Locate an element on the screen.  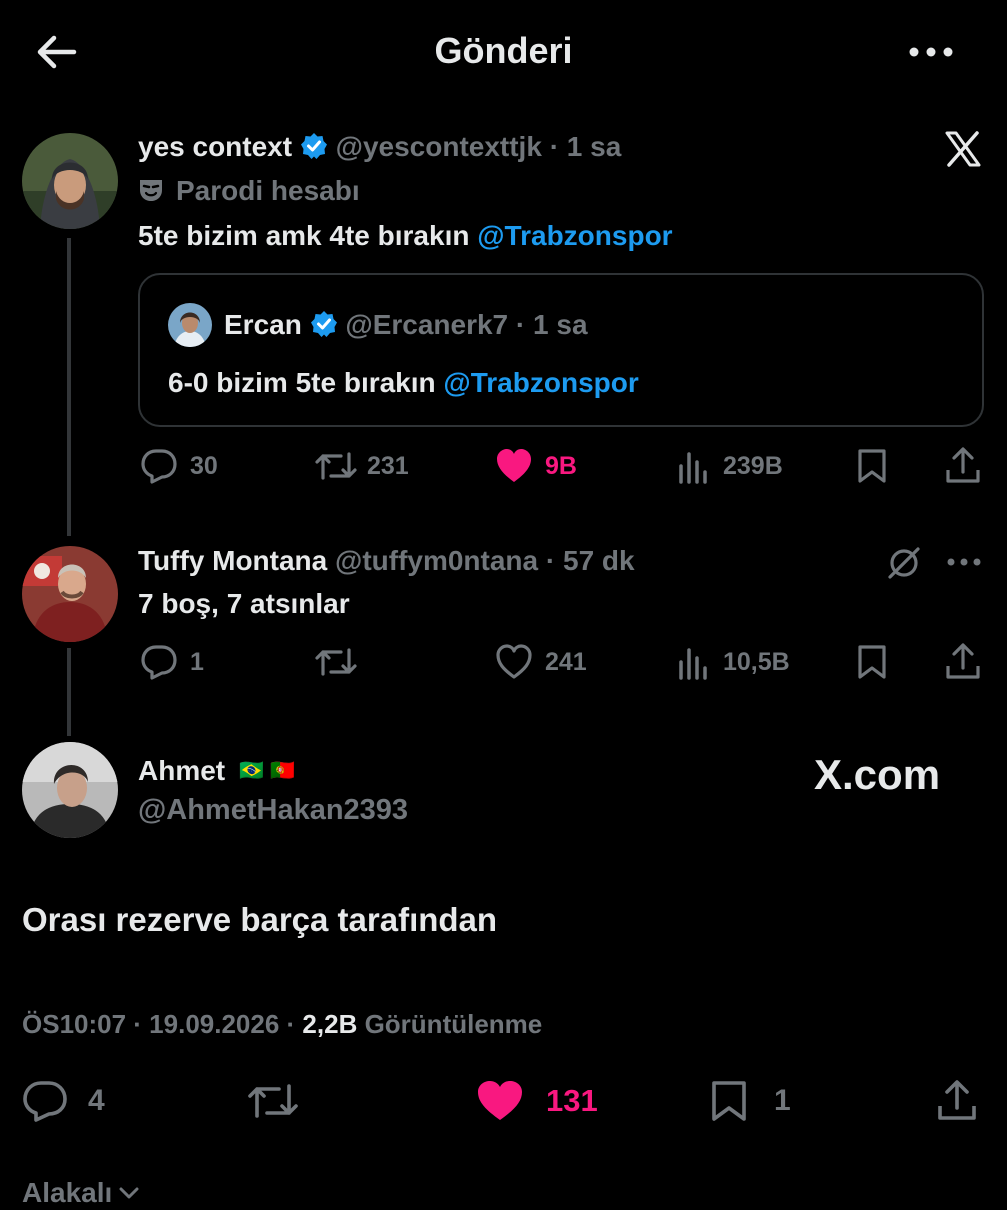
quote-author-name: Ercan is located at coordinates (263, 324).